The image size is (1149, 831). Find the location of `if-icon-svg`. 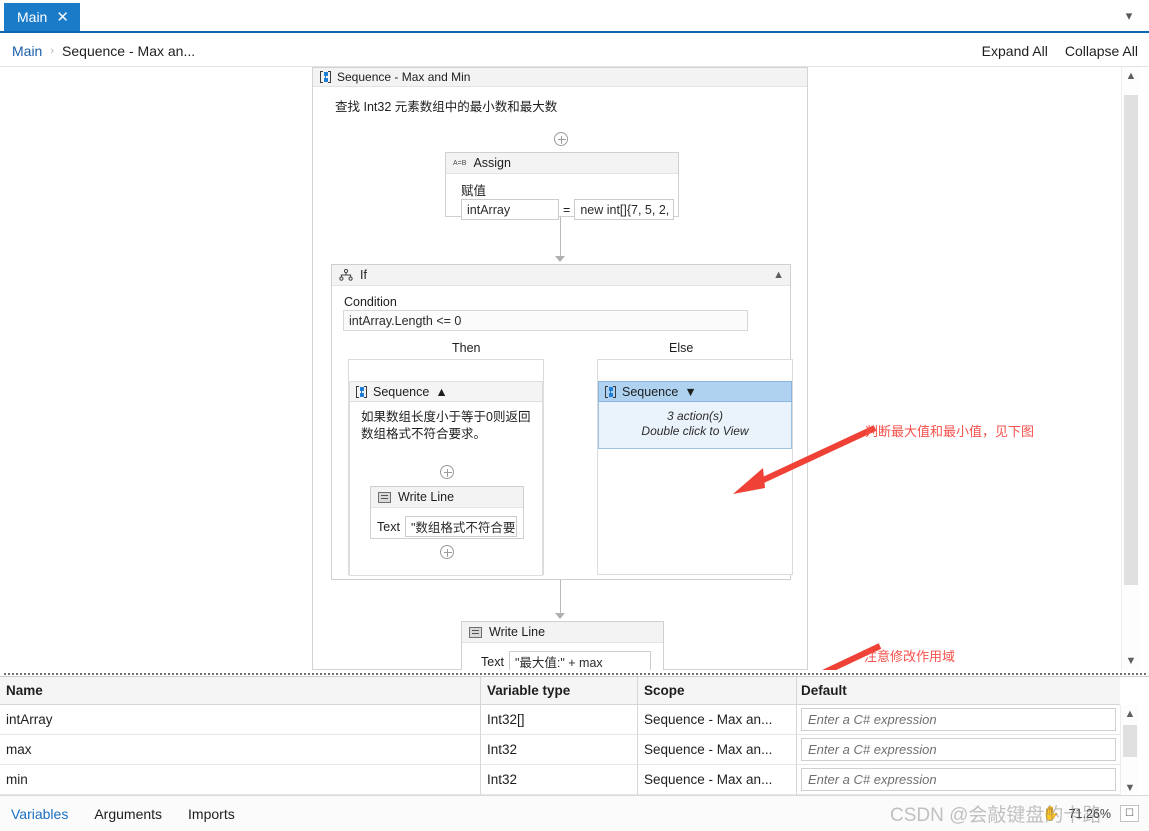

if-icon-svg is located at coordinates (346, 274).